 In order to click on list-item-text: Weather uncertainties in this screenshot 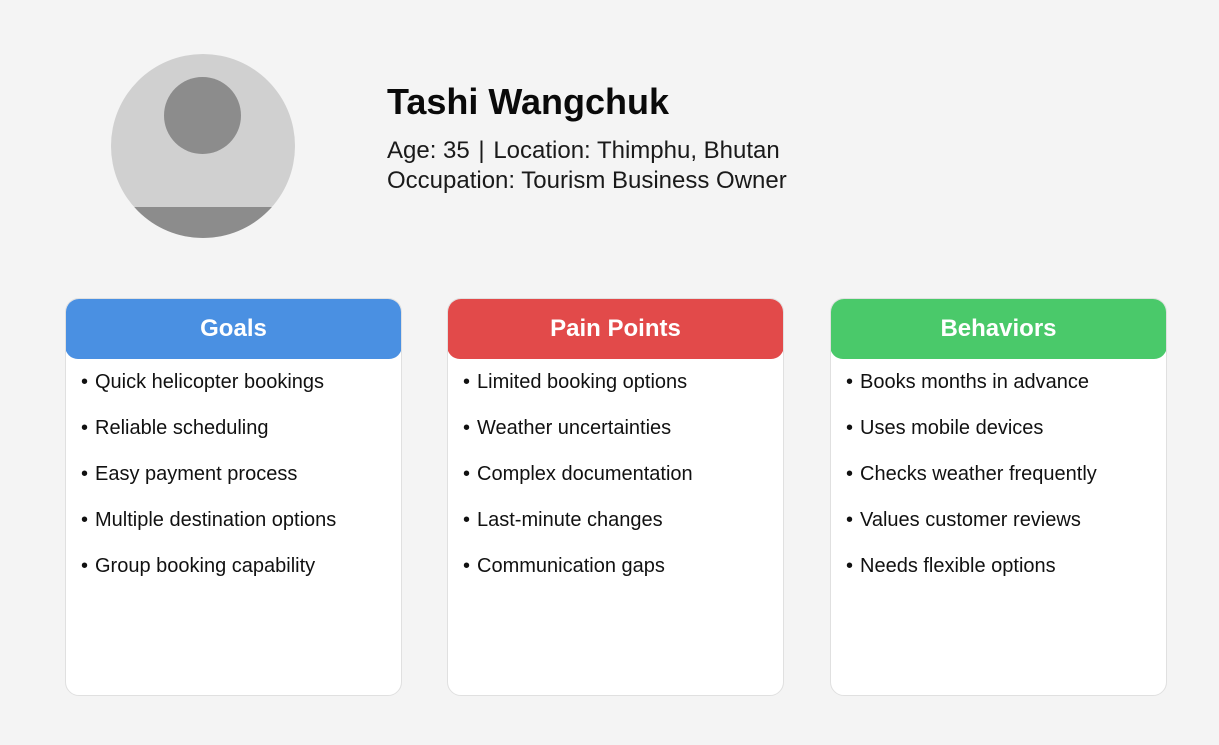, I will do `click(574, 428)`.